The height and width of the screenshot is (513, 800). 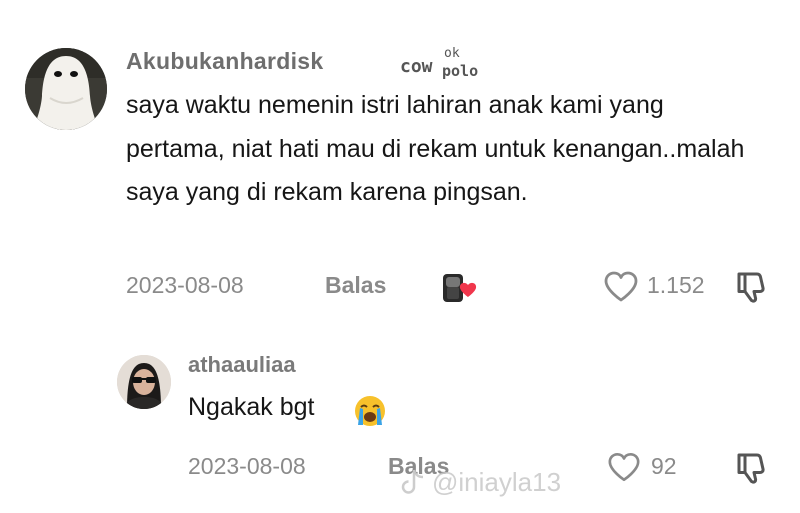 I want to click on reply-date: 2023-08-08, so click(x=247, y=466).